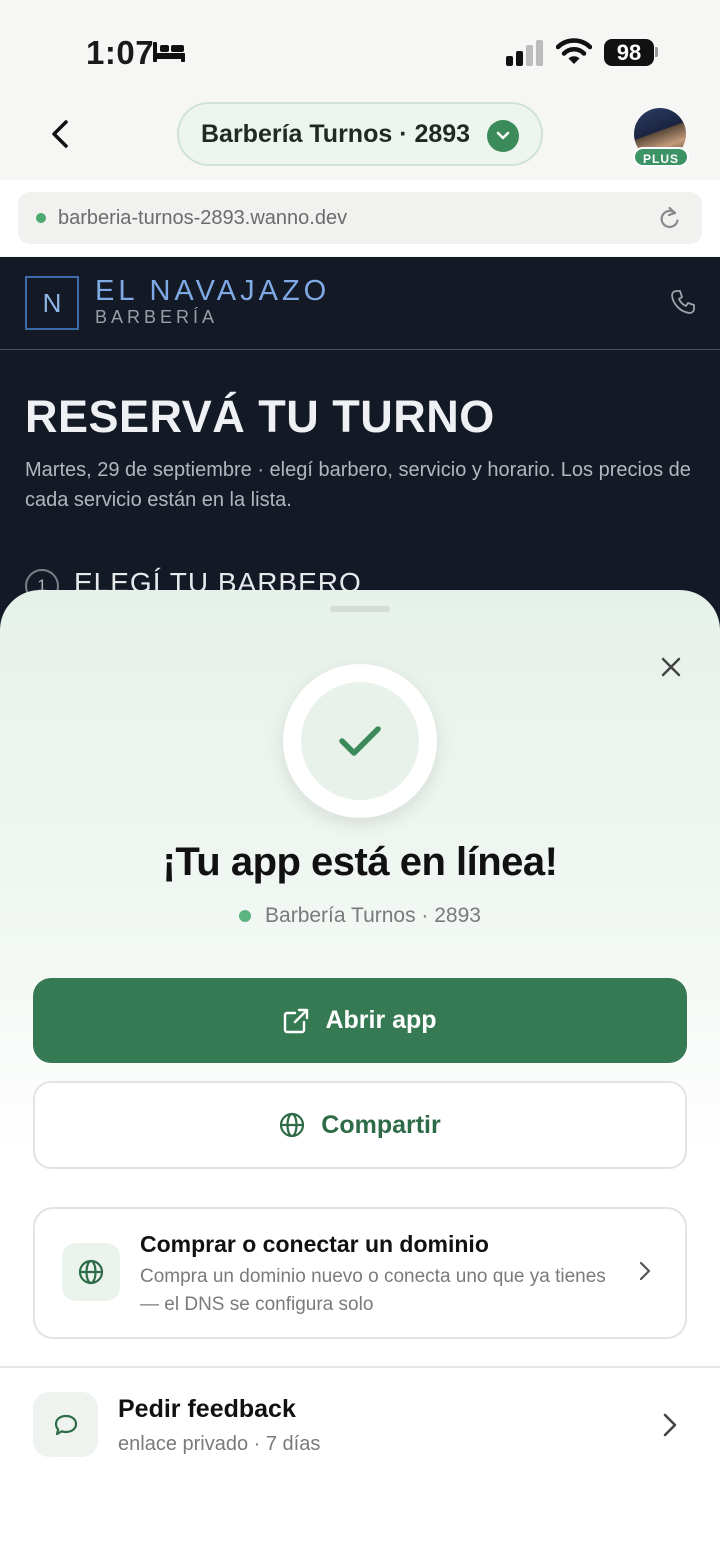 The height and width of the screenshot is (1564, 720). I want to click on project-name: Barbería Turnos · 2893, so click(336, 133).